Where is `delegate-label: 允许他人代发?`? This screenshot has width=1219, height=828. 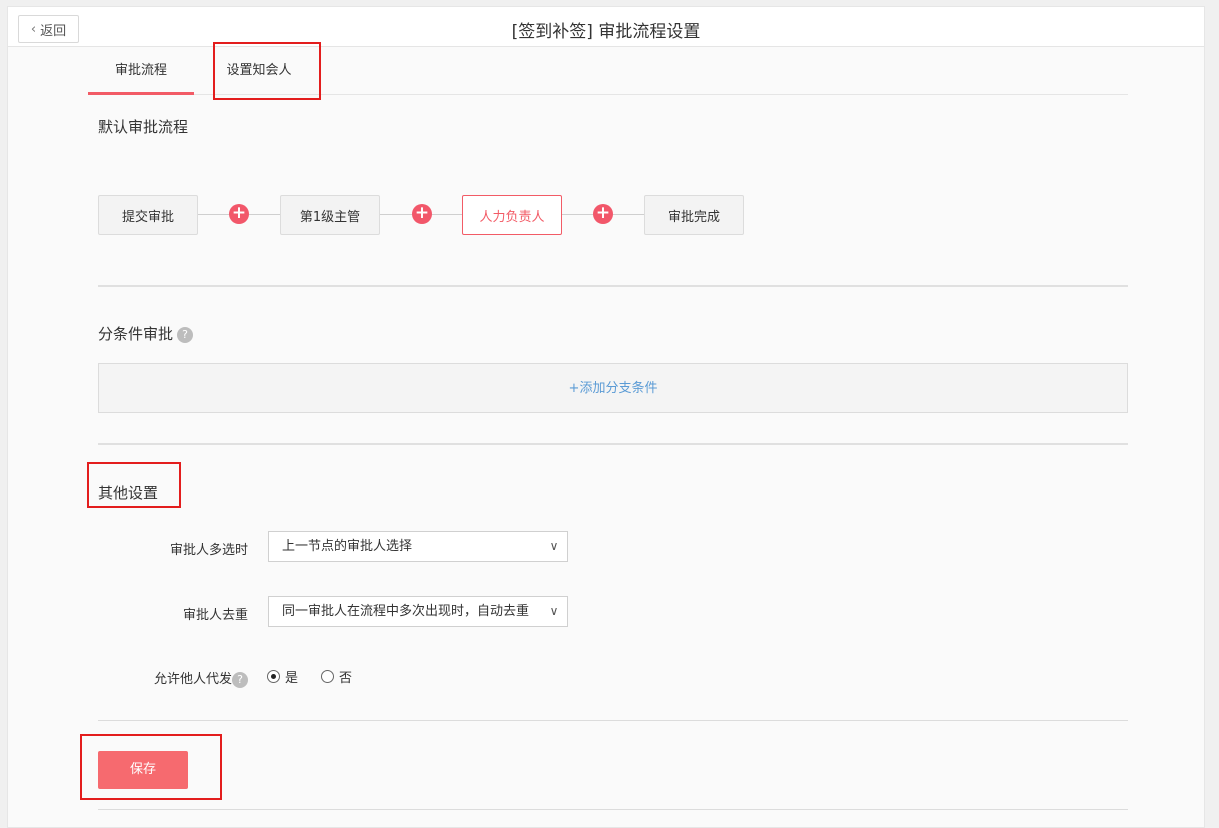 delegate-label: 允许他人代发? is located at coordinates (166, 678).